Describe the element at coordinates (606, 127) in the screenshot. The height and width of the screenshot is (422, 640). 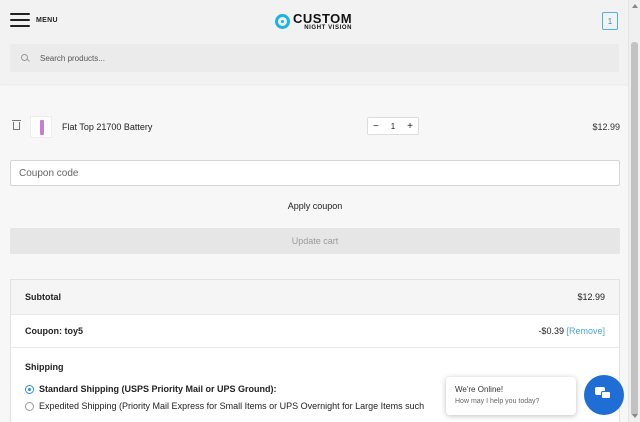
I see `product-price: $12.99` at that location.